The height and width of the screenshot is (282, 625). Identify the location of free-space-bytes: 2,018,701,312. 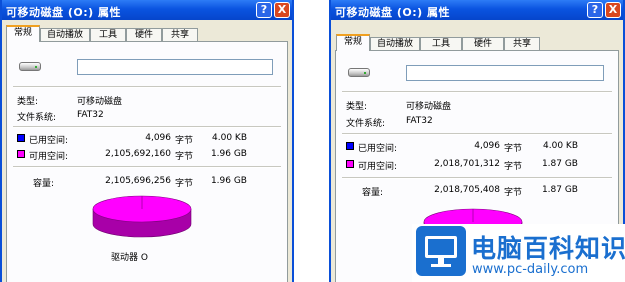
(467, 164).